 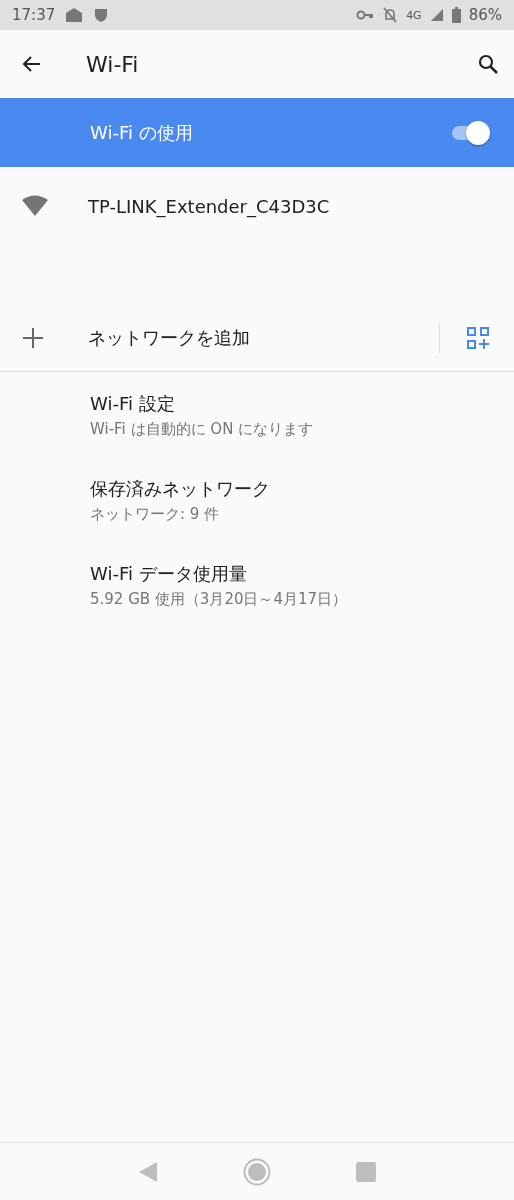 What do you see at coordinates (147, 1171) in the screenshot?
I see `nav-back-button` at bounding box center [147, 1171].